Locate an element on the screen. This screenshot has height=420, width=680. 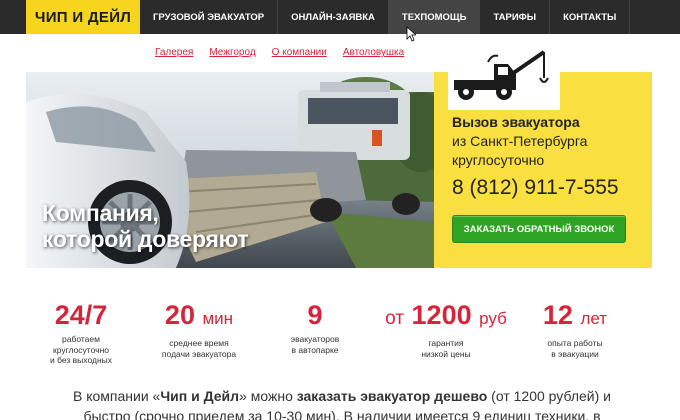
stat-unit: руб is located at coordinates (493, 318).